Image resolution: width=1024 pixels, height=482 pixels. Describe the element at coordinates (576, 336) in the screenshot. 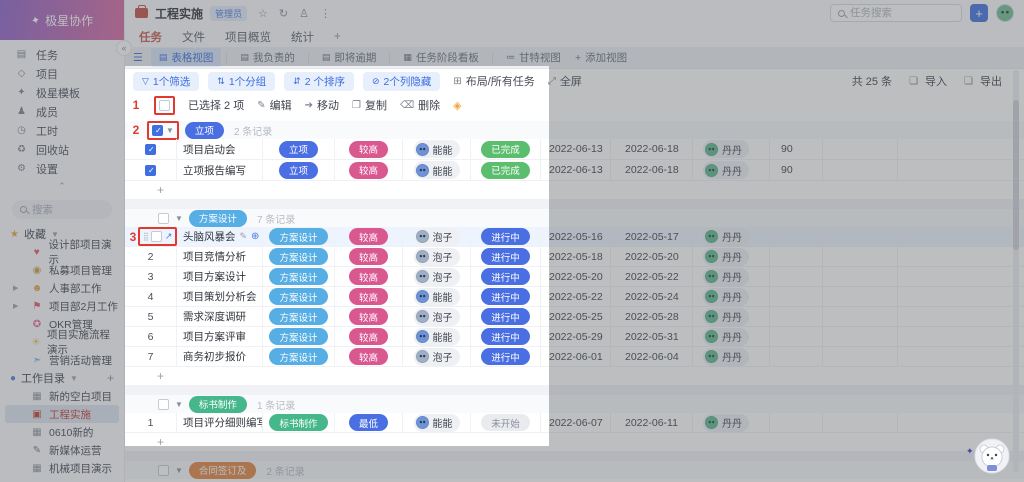

I see `start-date-cell: 2022-05-29` at that location.